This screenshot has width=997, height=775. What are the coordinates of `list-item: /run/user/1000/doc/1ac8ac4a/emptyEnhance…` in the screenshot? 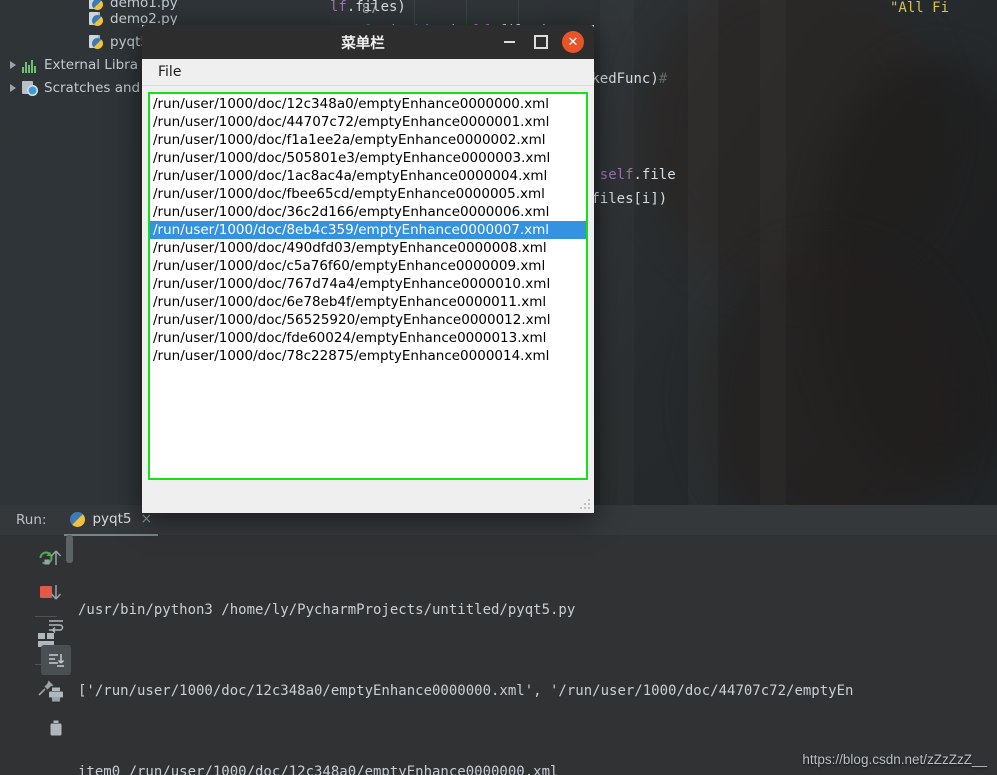 It's located at (368, 176).